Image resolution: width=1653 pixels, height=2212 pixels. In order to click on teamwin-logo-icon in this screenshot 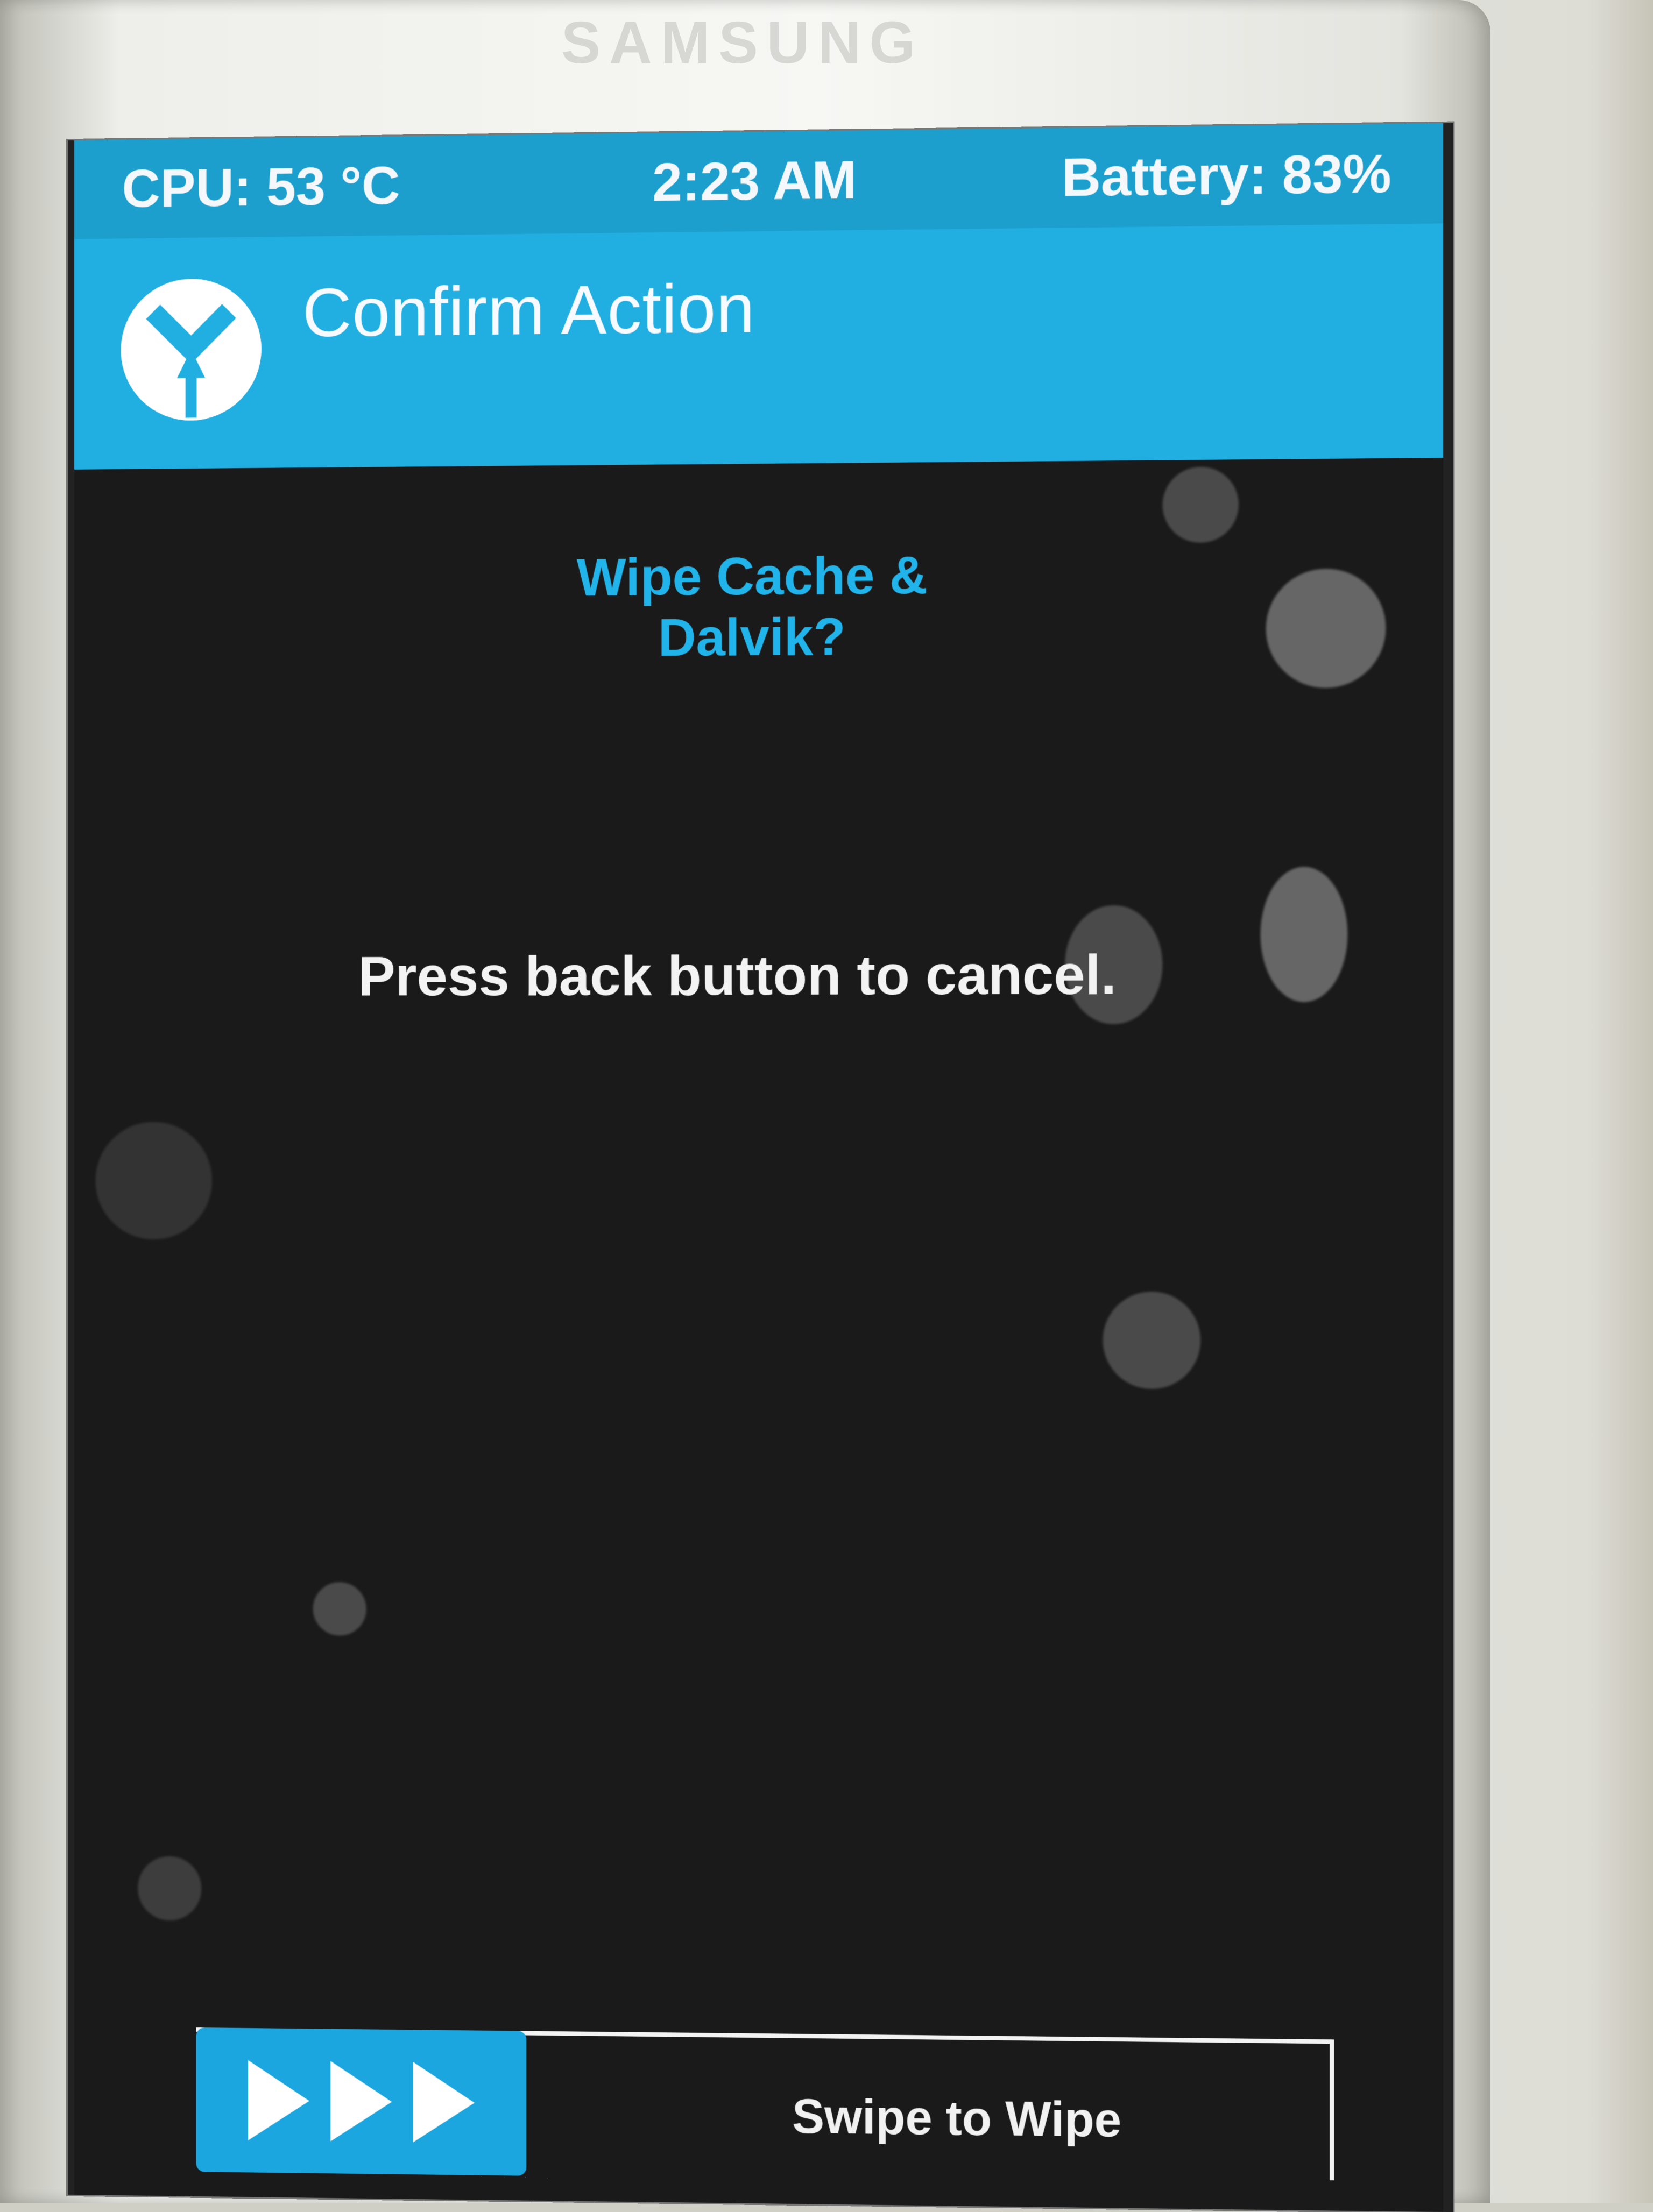, I will do `click(191, 350)`.